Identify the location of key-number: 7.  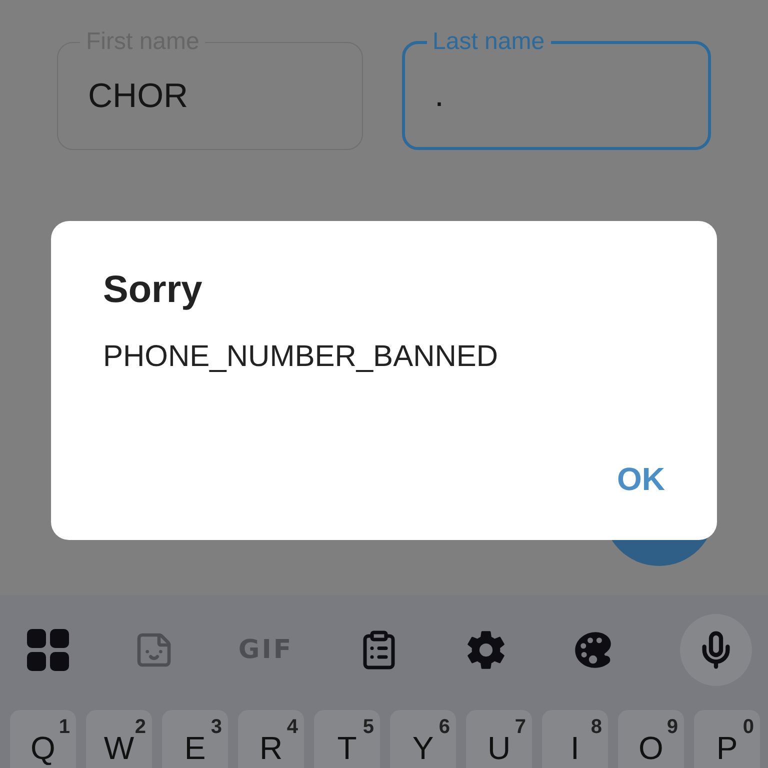
(520, 727).